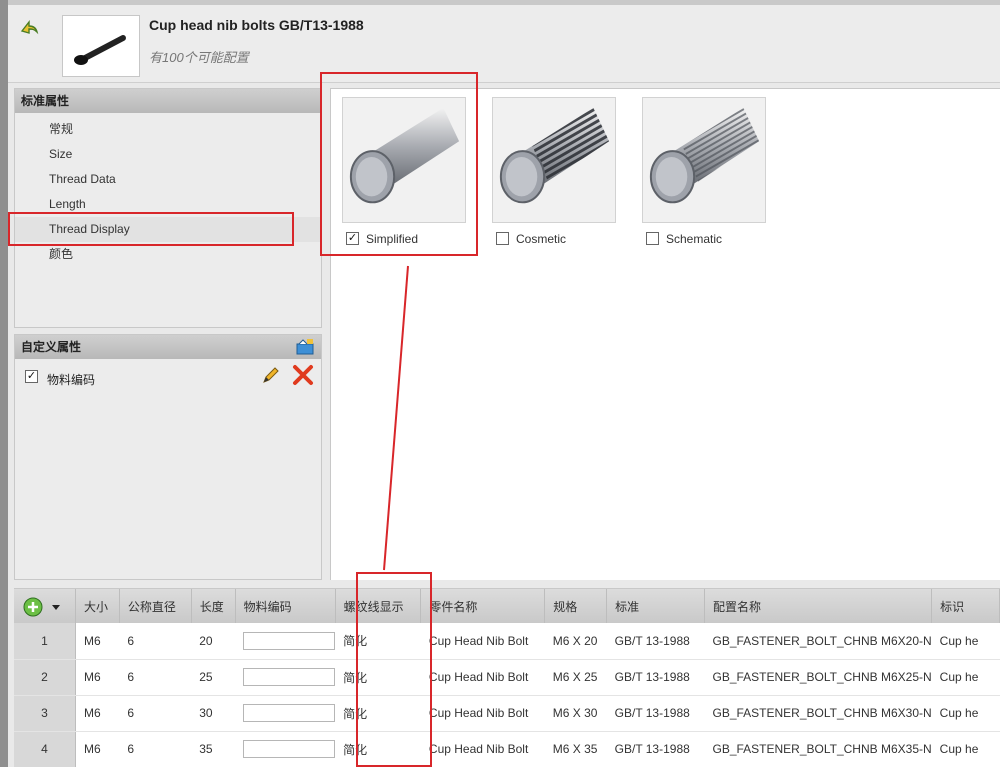 This screenshot has height=767, width=1000. I want to click on annotation-box-thread-display, so click(151, 229).